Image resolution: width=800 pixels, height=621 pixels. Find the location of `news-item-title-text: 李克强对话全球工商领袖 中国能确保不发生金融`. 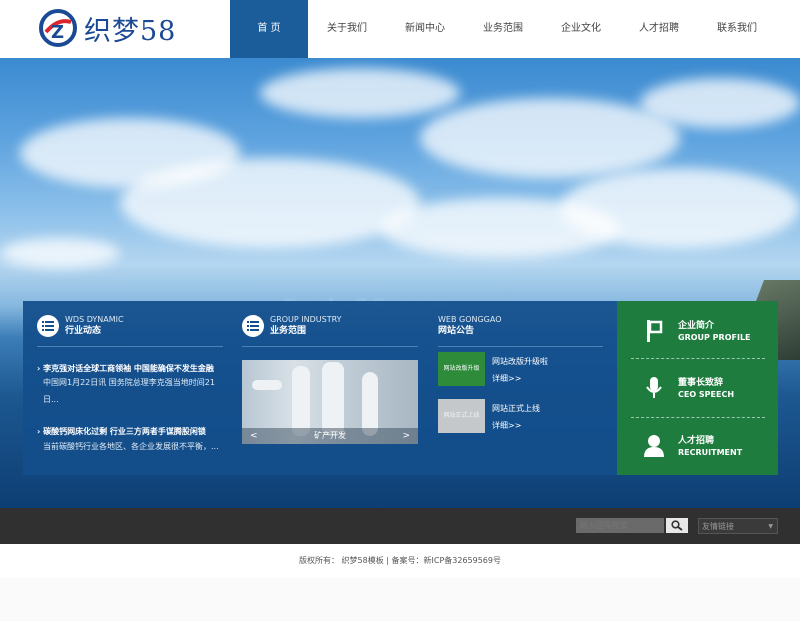

news-item-title-text: 李克强对话全球工商领袖 中国能确保不发生金融 is located at coordinates (128, 368).